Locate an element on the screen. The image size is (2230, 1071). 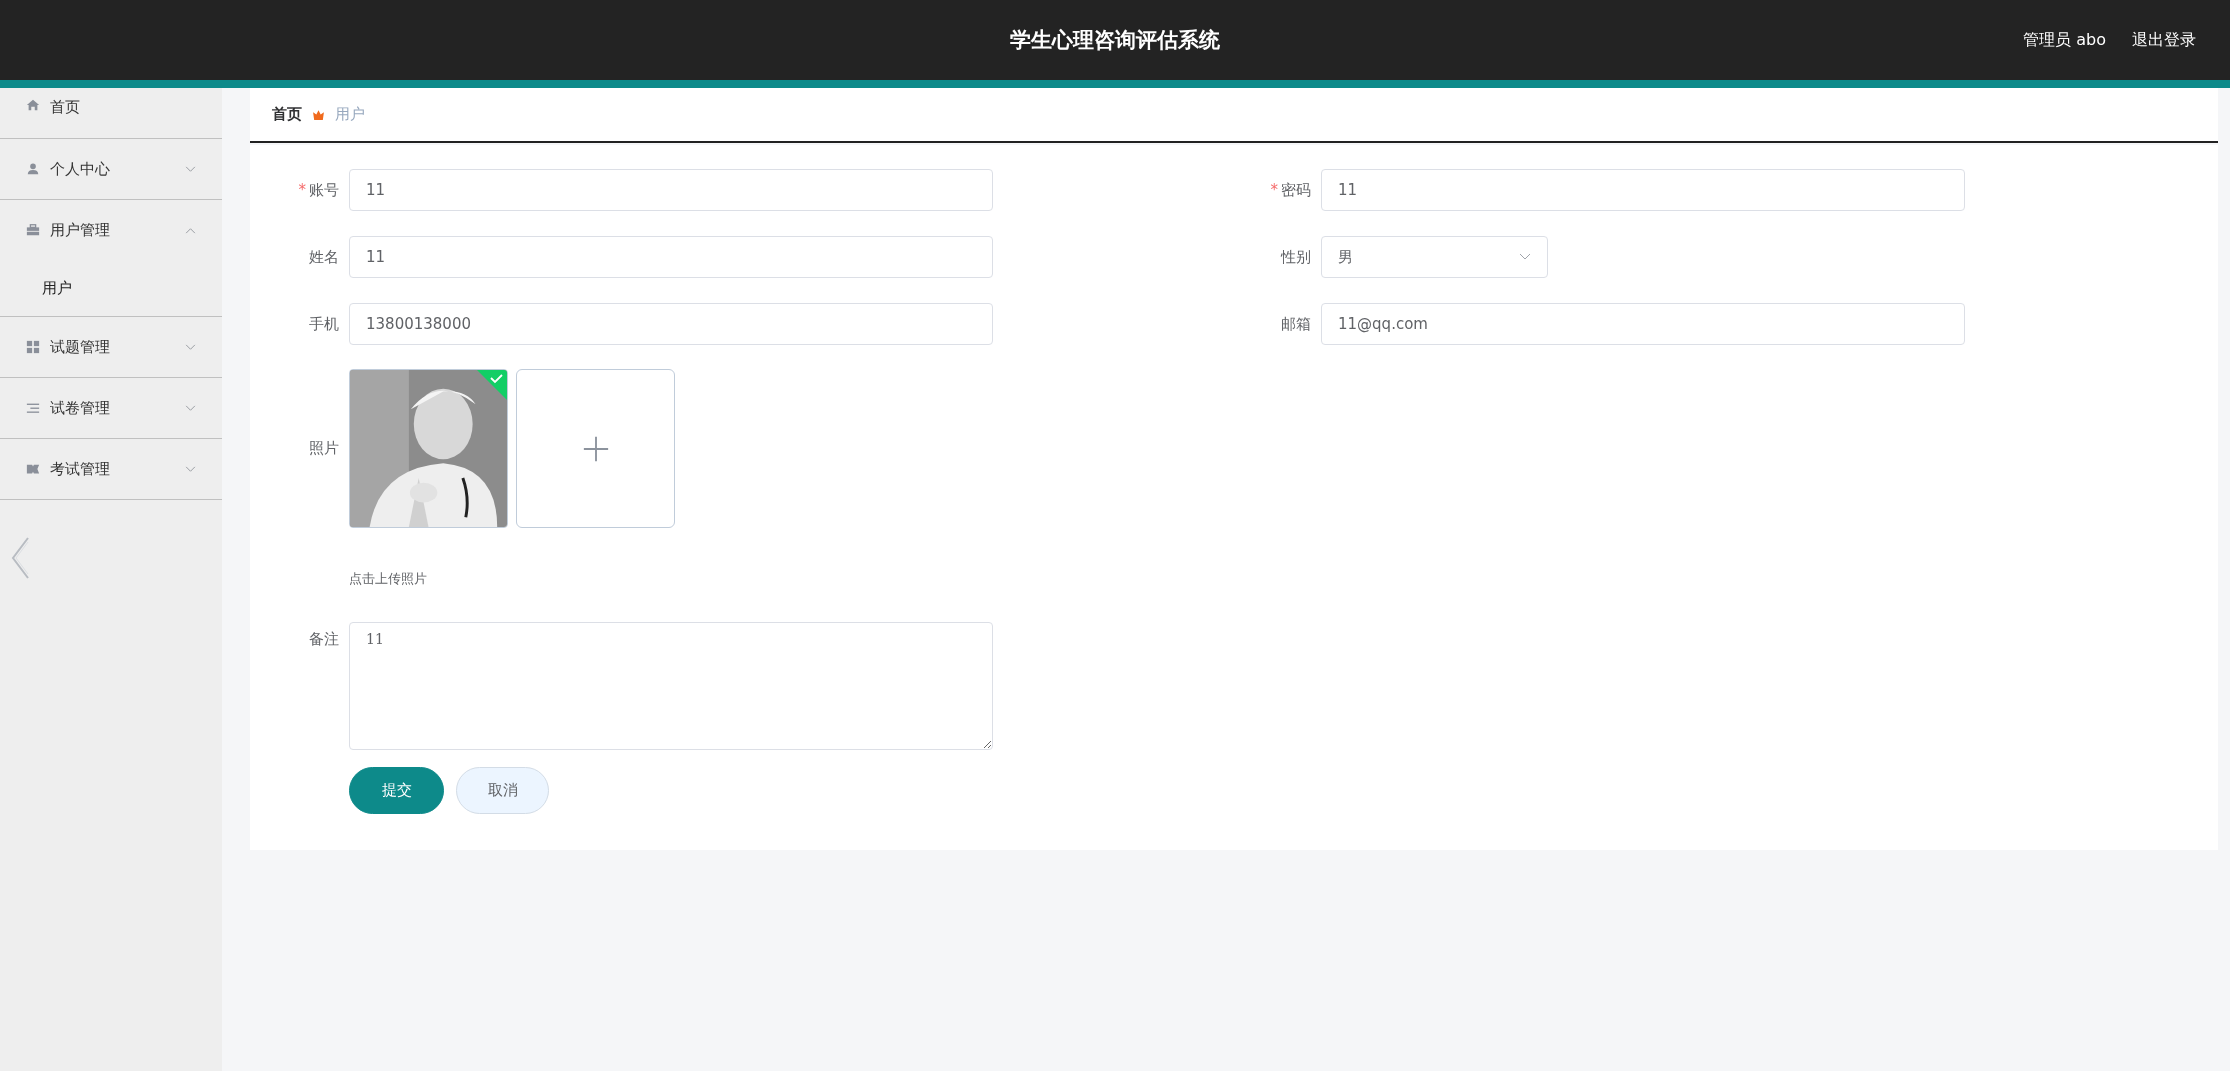
sidebar-item: 考试管理 is located at coordinates (111, 469).